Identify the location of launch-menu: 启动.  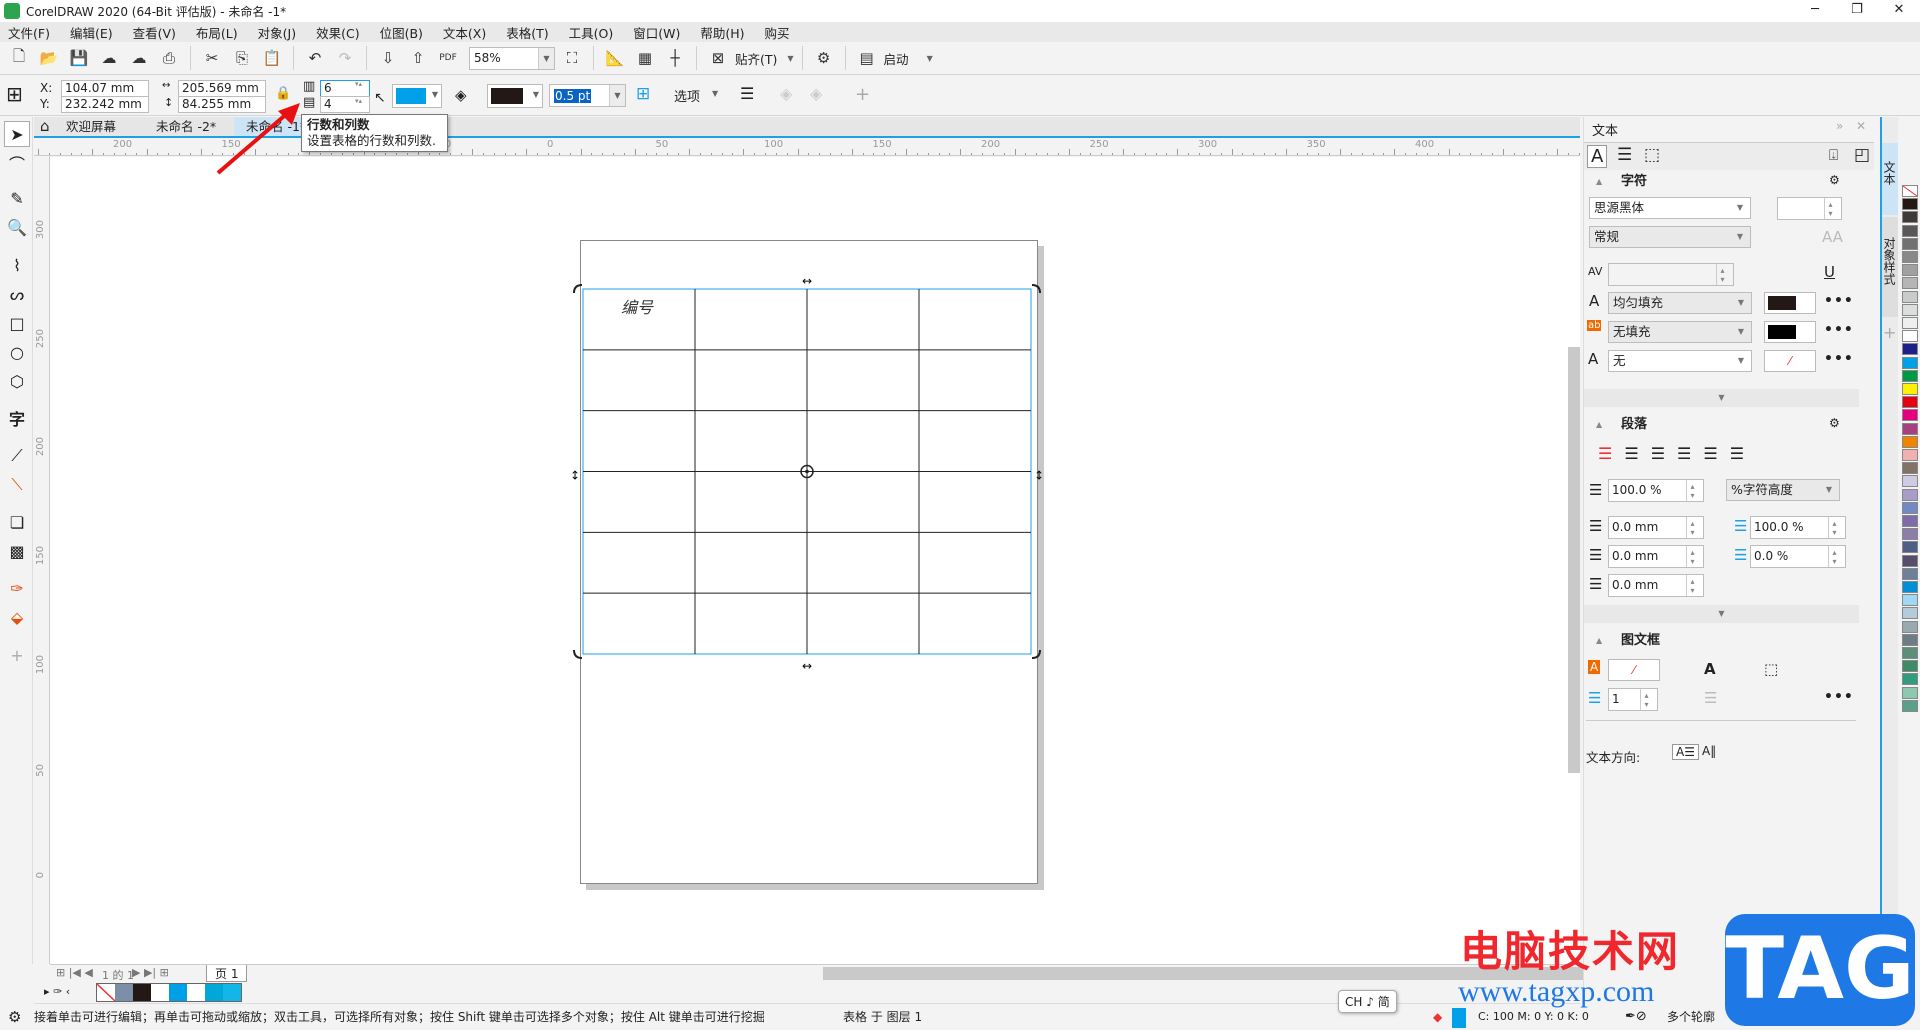
(896, 58).